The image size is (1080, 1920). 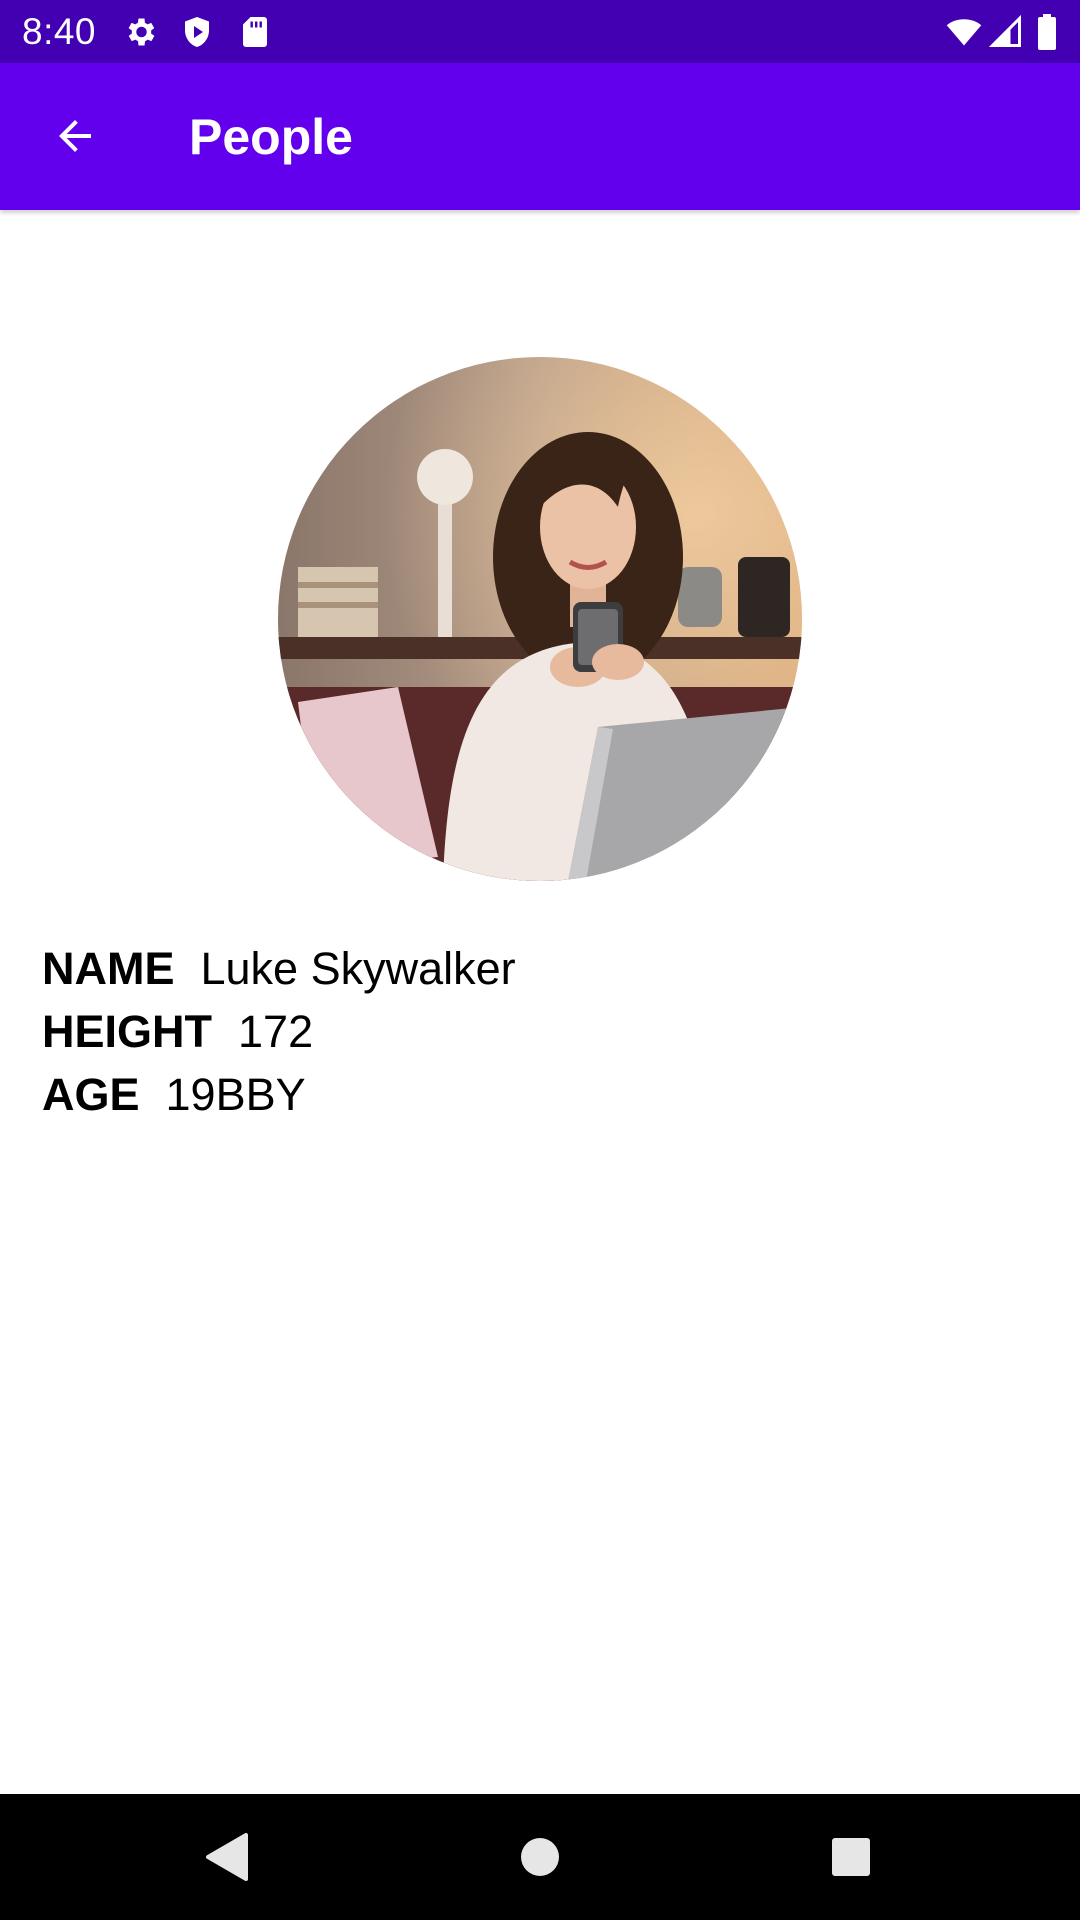 What do you see at coordinates (140, 32) in the screenshot?
I see `settings-icon` at bounding box center [140, 32].